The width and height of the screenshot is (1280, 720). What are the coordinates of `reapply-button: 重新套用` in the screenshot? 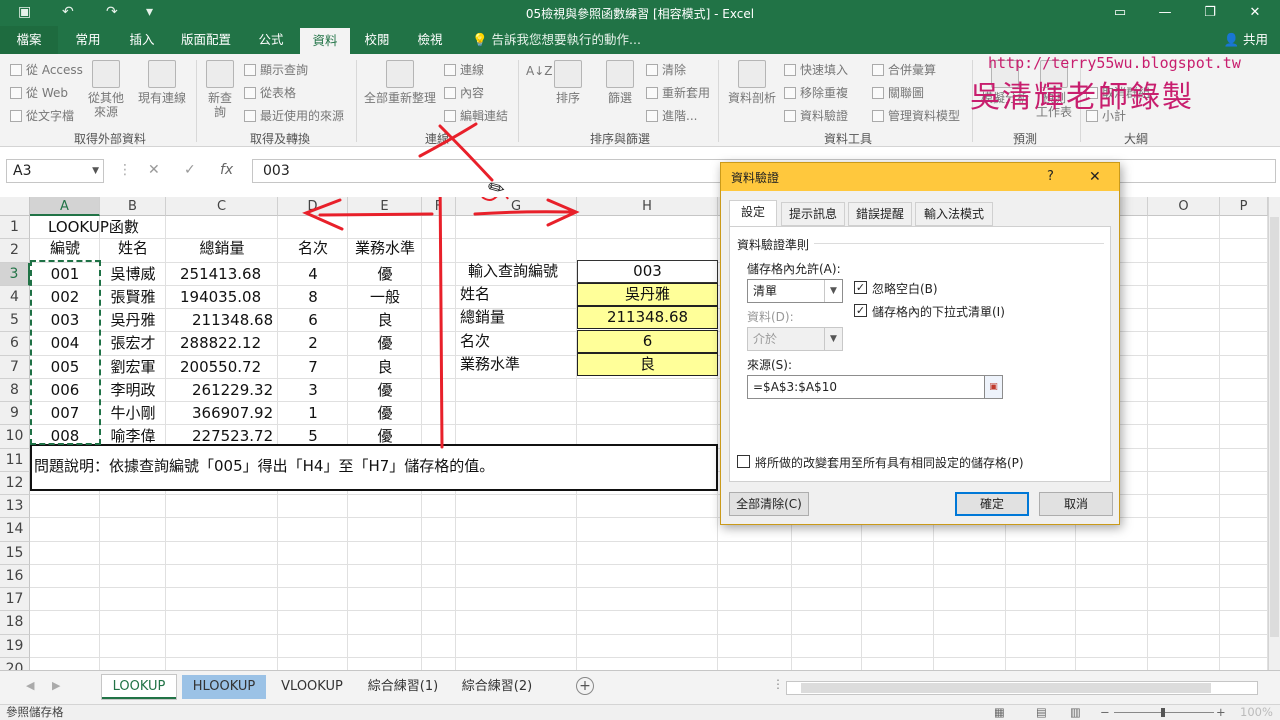 It's located at (678, 92).